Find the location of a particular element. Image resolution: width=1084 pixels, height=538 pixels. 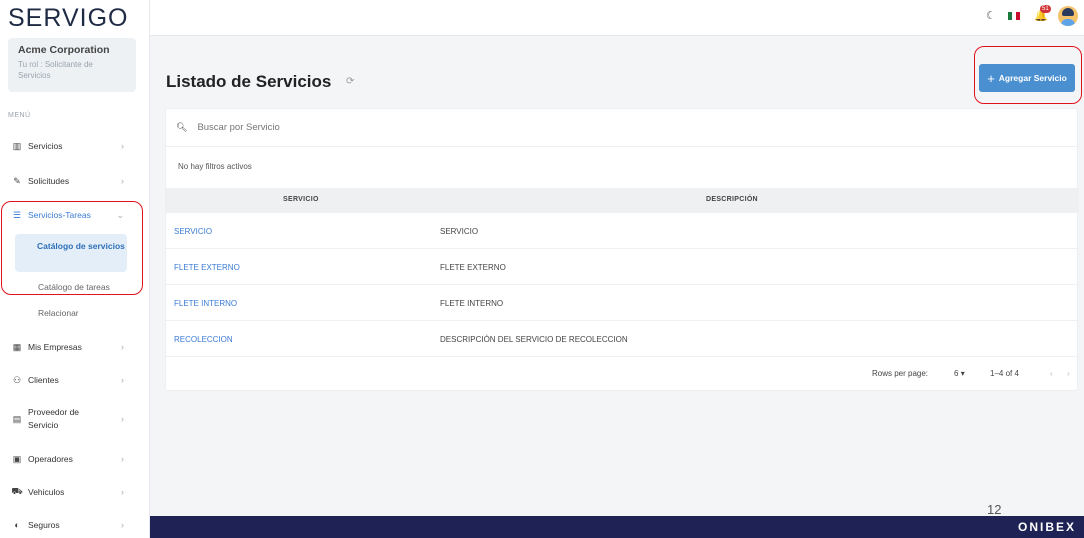

mexico-flag-icon is located at coordinates (1014, 16).